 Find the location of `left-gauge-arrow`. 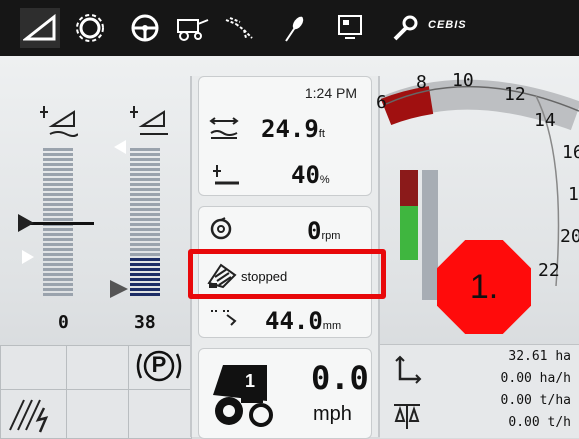

left-gauge-arrow is located at coordinates (26, 223).